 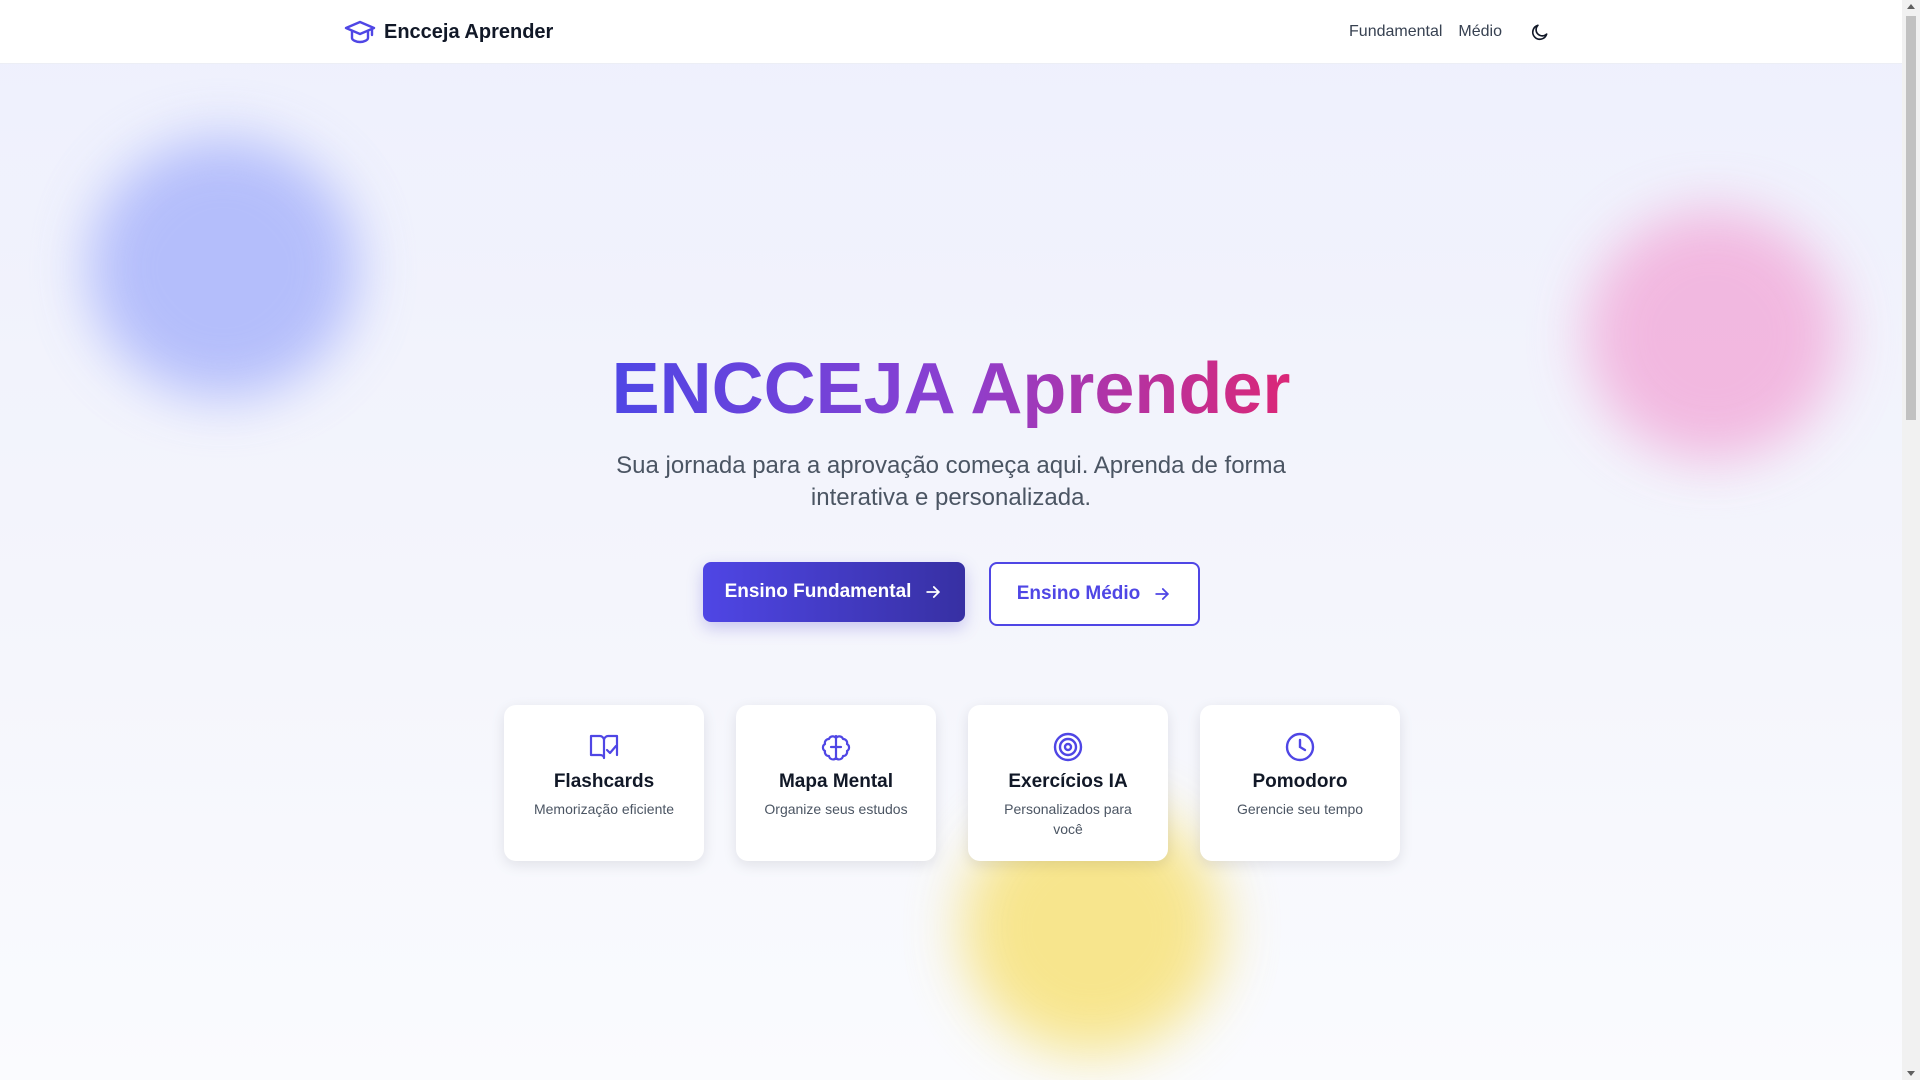 I want to click on hero-title: ENCCEJA Aprender, so click(x=951, y=389).